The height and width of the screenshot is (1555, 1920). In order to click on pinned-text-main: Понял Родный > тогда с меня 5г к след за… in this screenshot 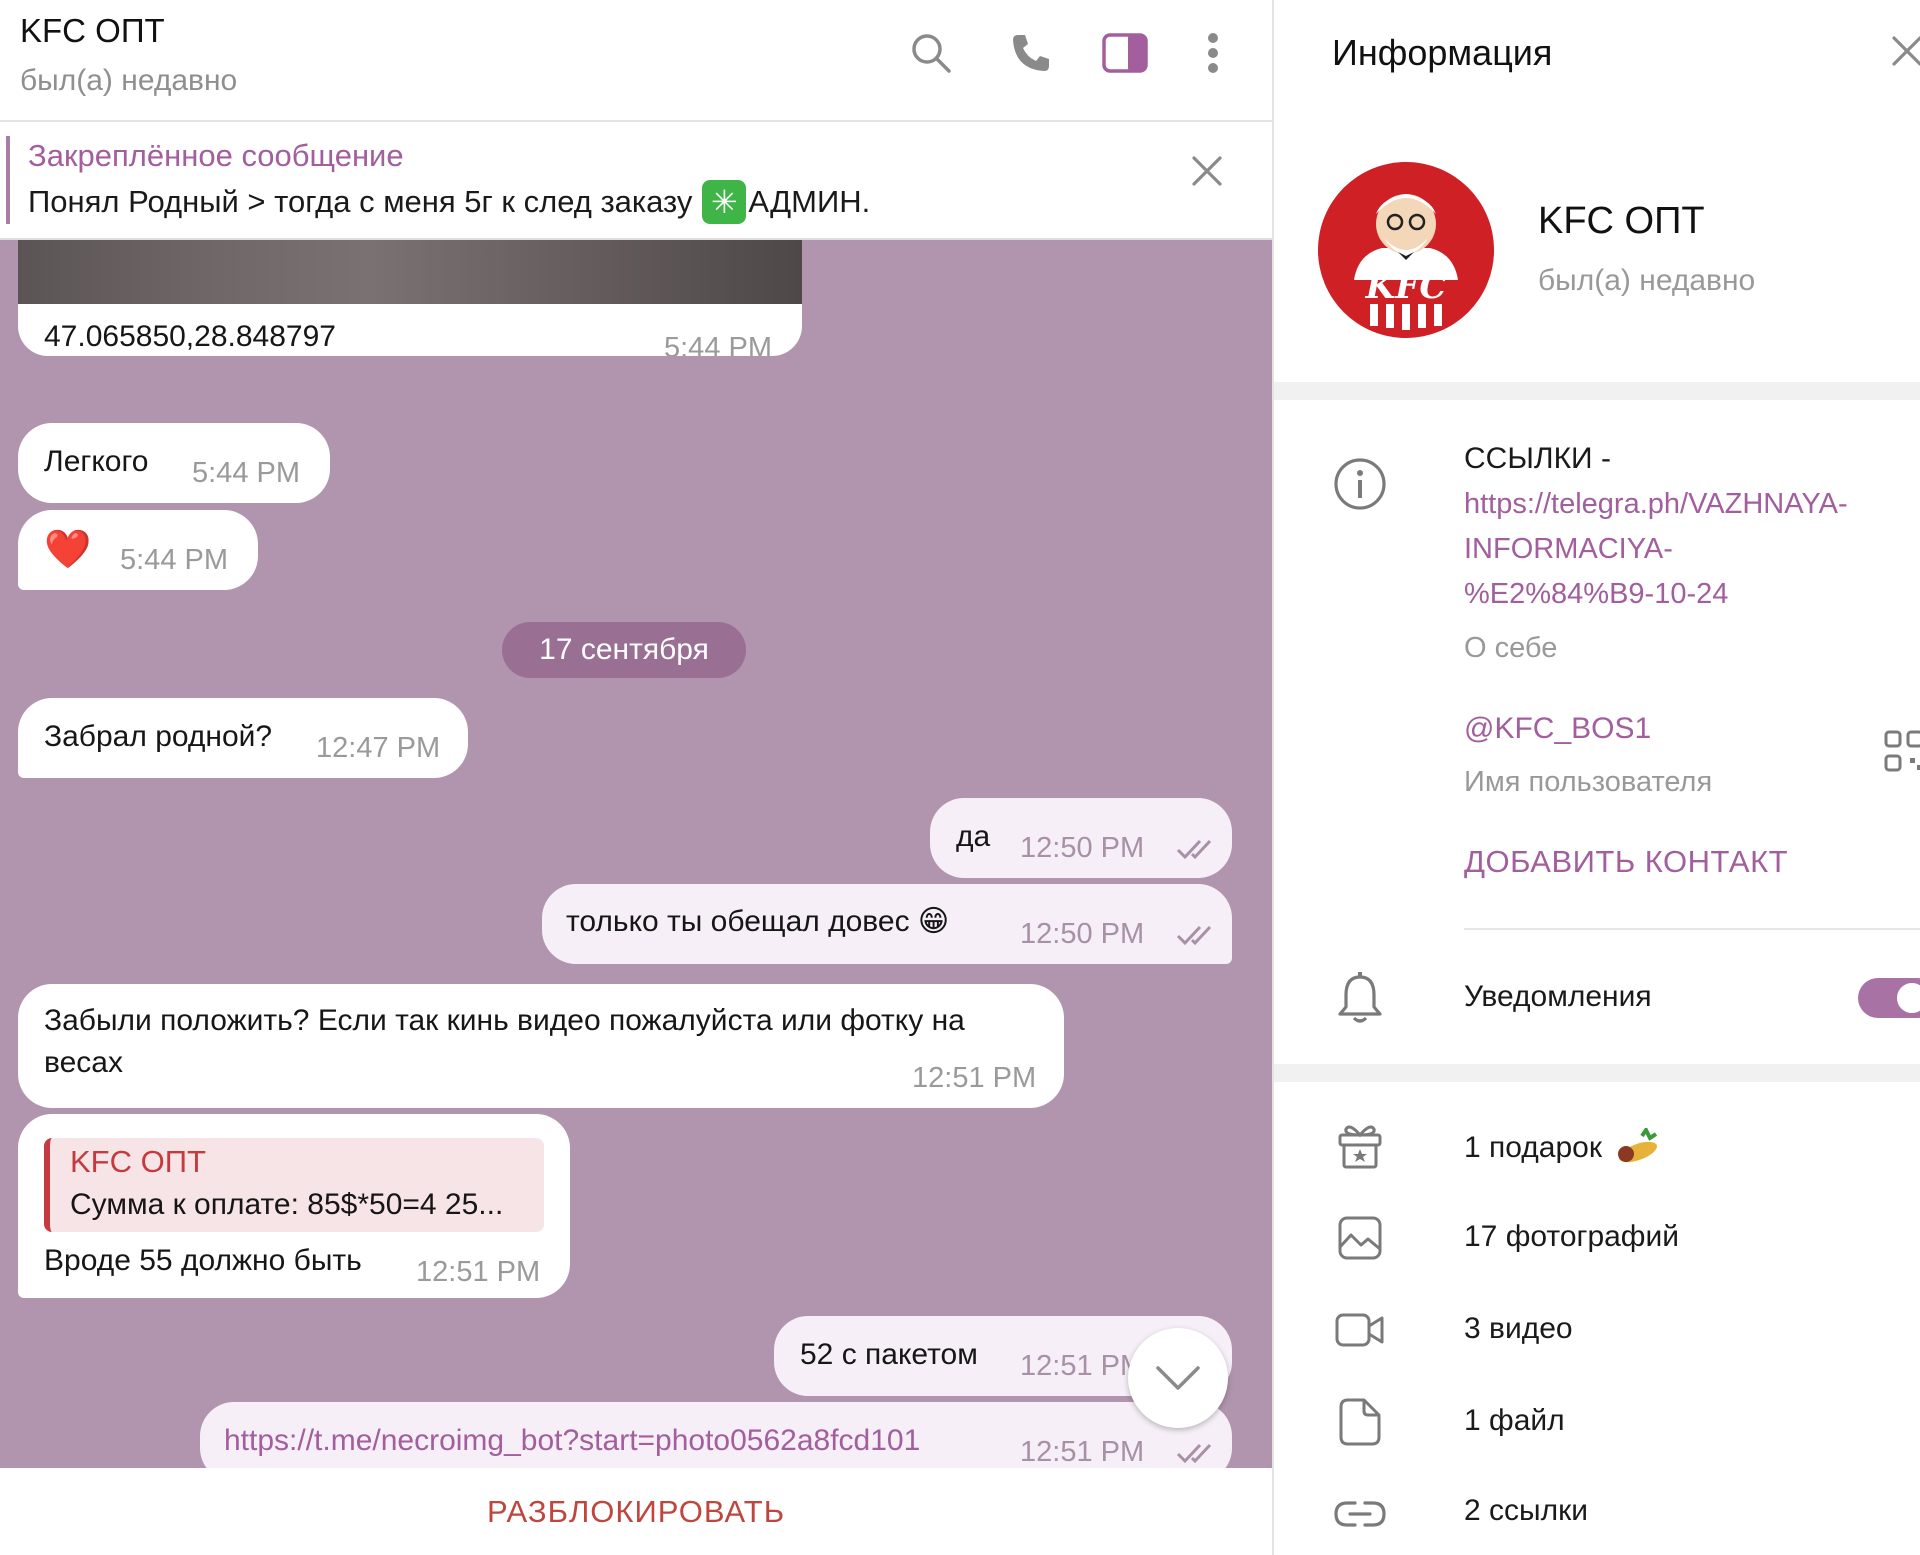, I will do `click(360, 201)`.